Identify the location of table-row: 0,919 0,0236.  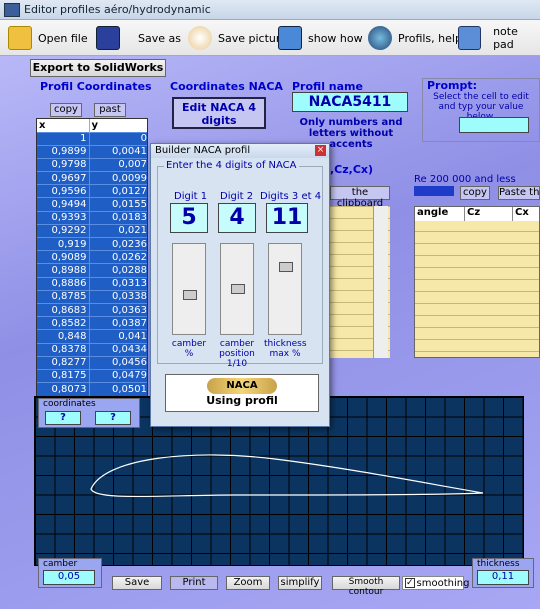
(92, 244).